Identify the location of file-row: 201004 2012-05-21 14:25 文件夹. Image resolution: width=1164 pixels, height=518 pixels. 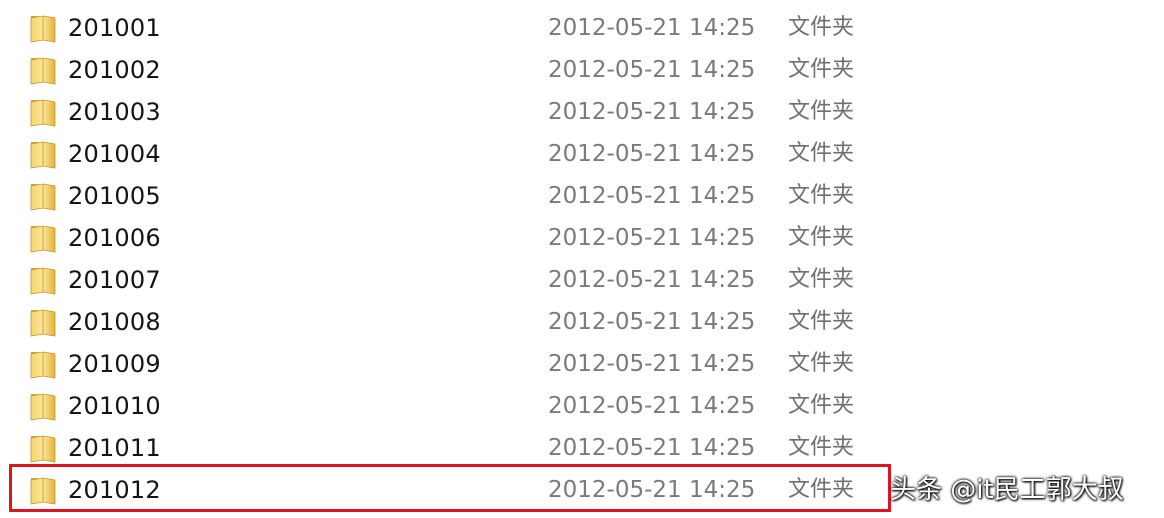
(582, 154).